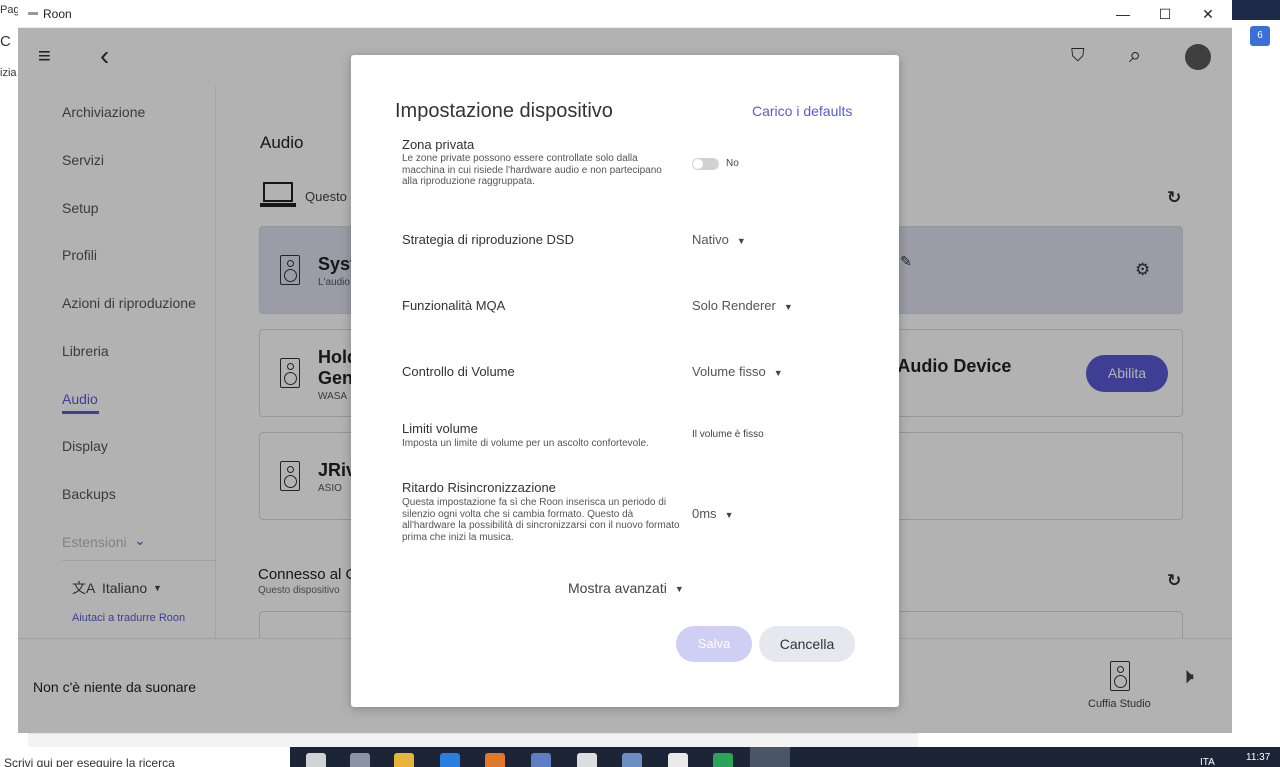 The image size is (1280, 767). Describe the element at coordinates (617, 588) in the screenshot. I see `advanced-label: Mostra avanzati` at that location.